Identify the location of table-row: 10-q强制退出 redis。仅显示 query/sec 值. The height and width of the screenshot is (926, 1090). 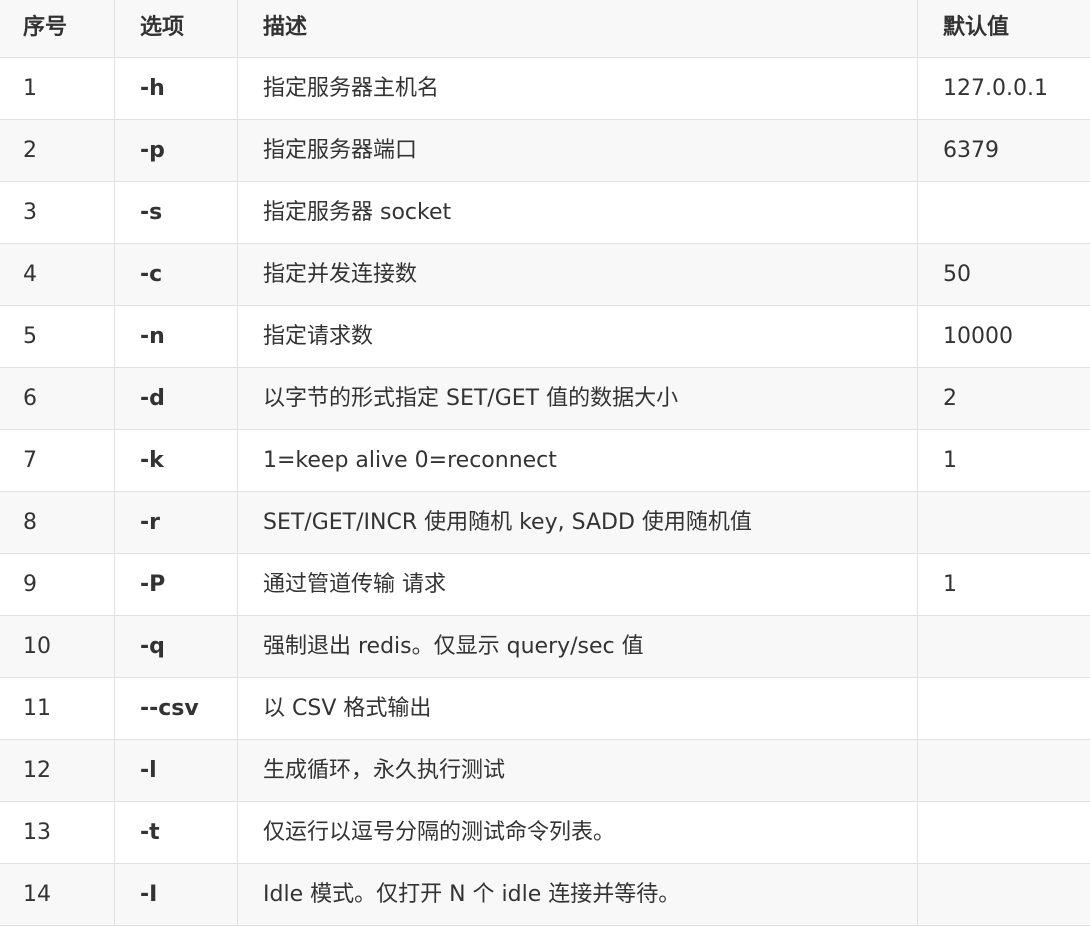
(545, 647).